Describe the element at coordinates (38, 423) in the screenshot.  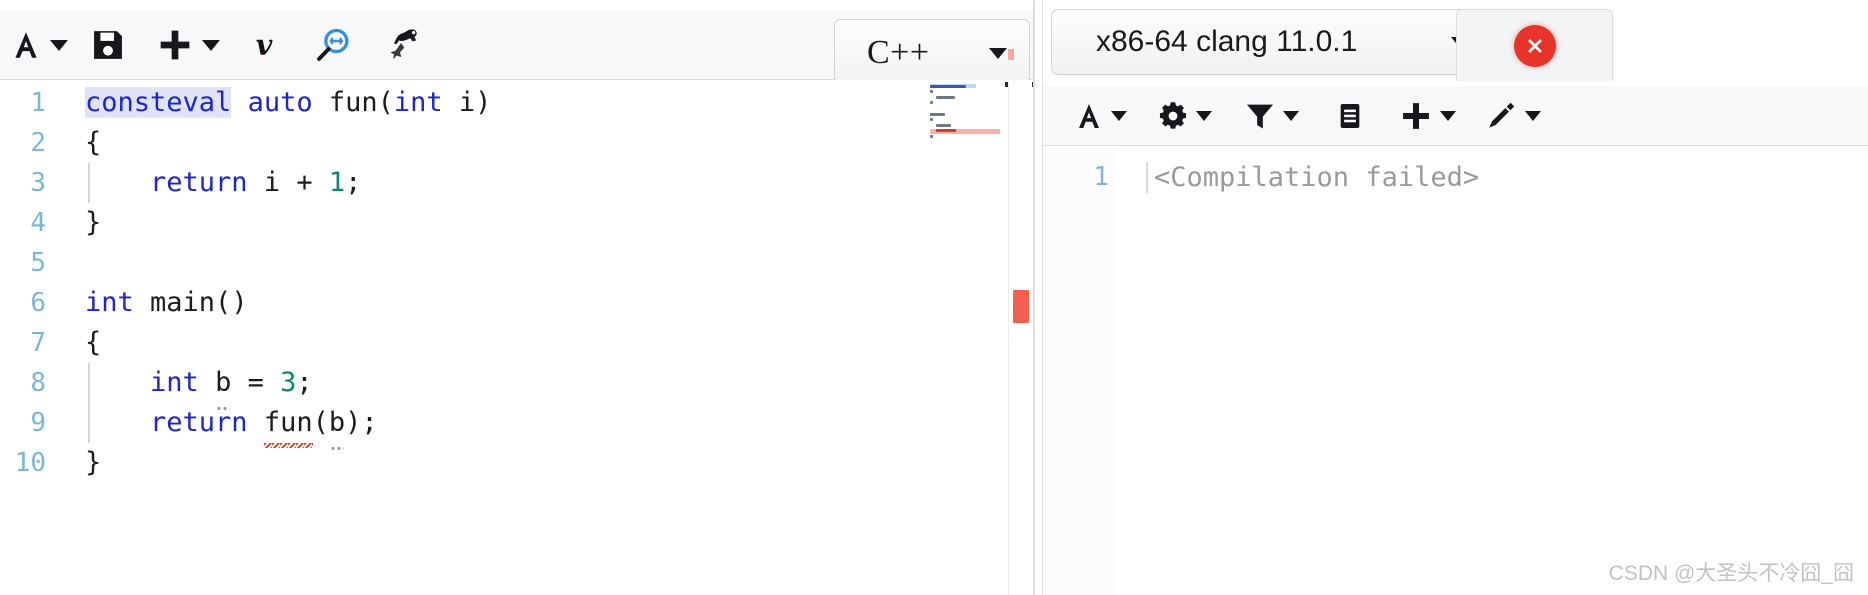
I see `line-number: 9` at that location.